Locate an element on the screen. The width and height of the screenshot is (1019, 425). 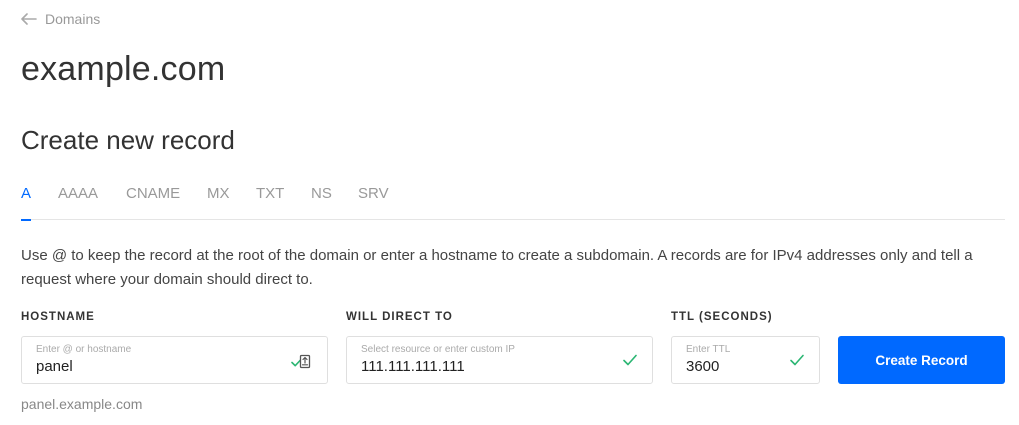
hostname-preview: panel.example.com is located at coordinates (82, 404).